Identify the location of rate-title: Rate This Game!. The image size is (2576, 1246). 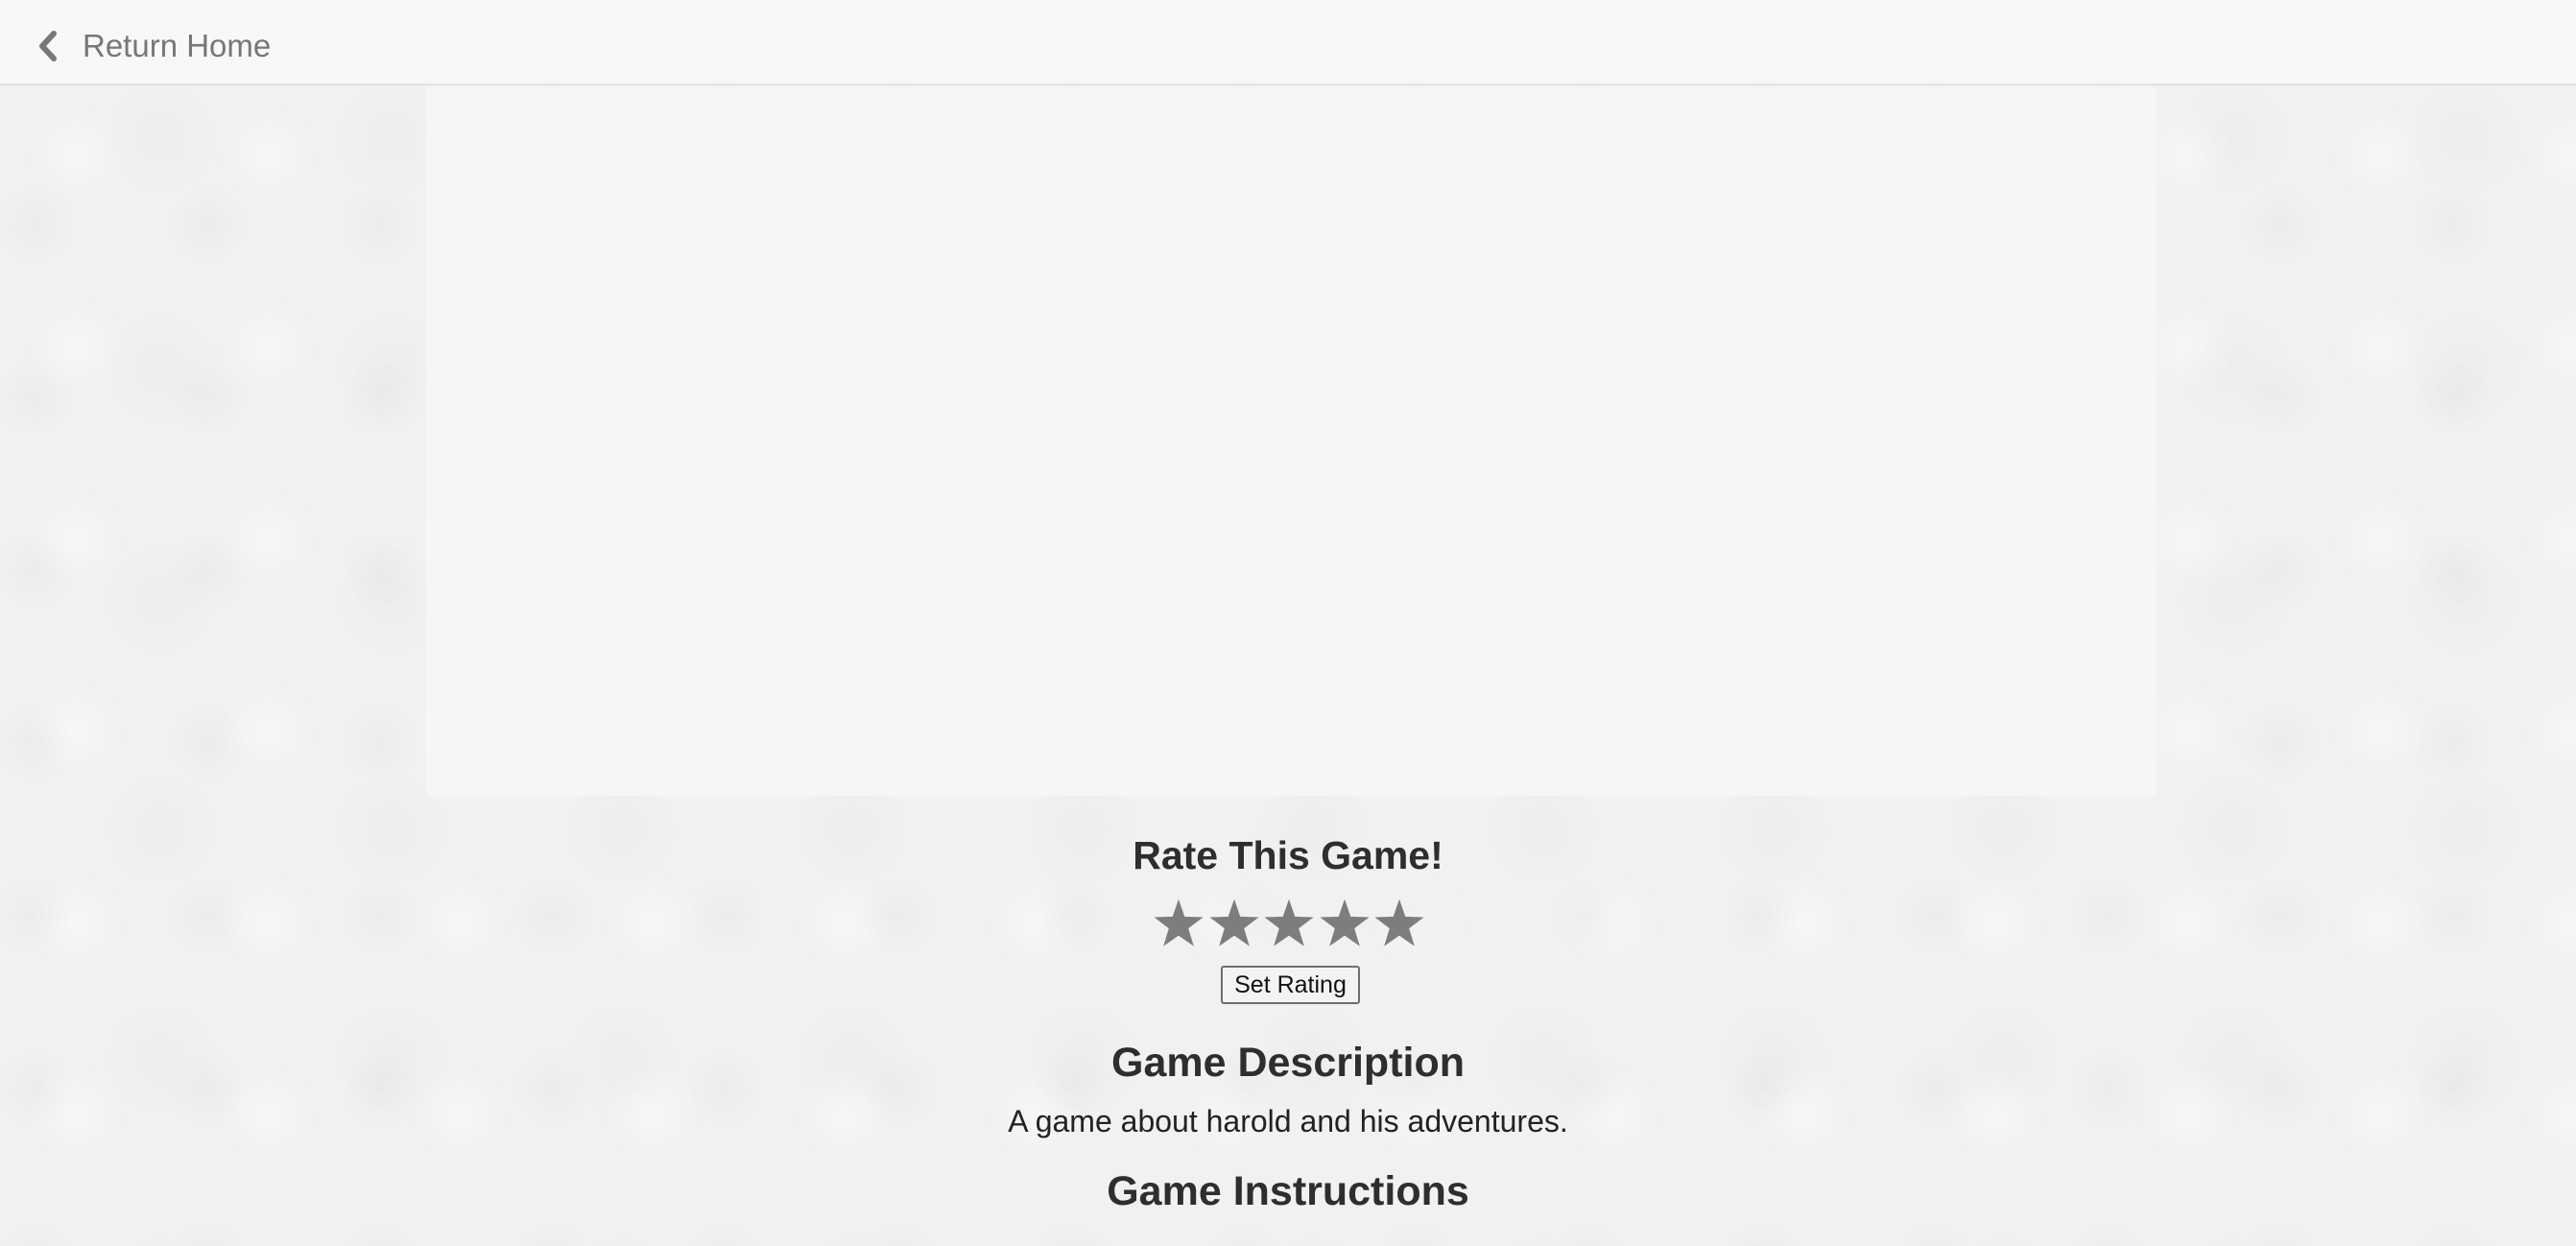
(1288, 855).